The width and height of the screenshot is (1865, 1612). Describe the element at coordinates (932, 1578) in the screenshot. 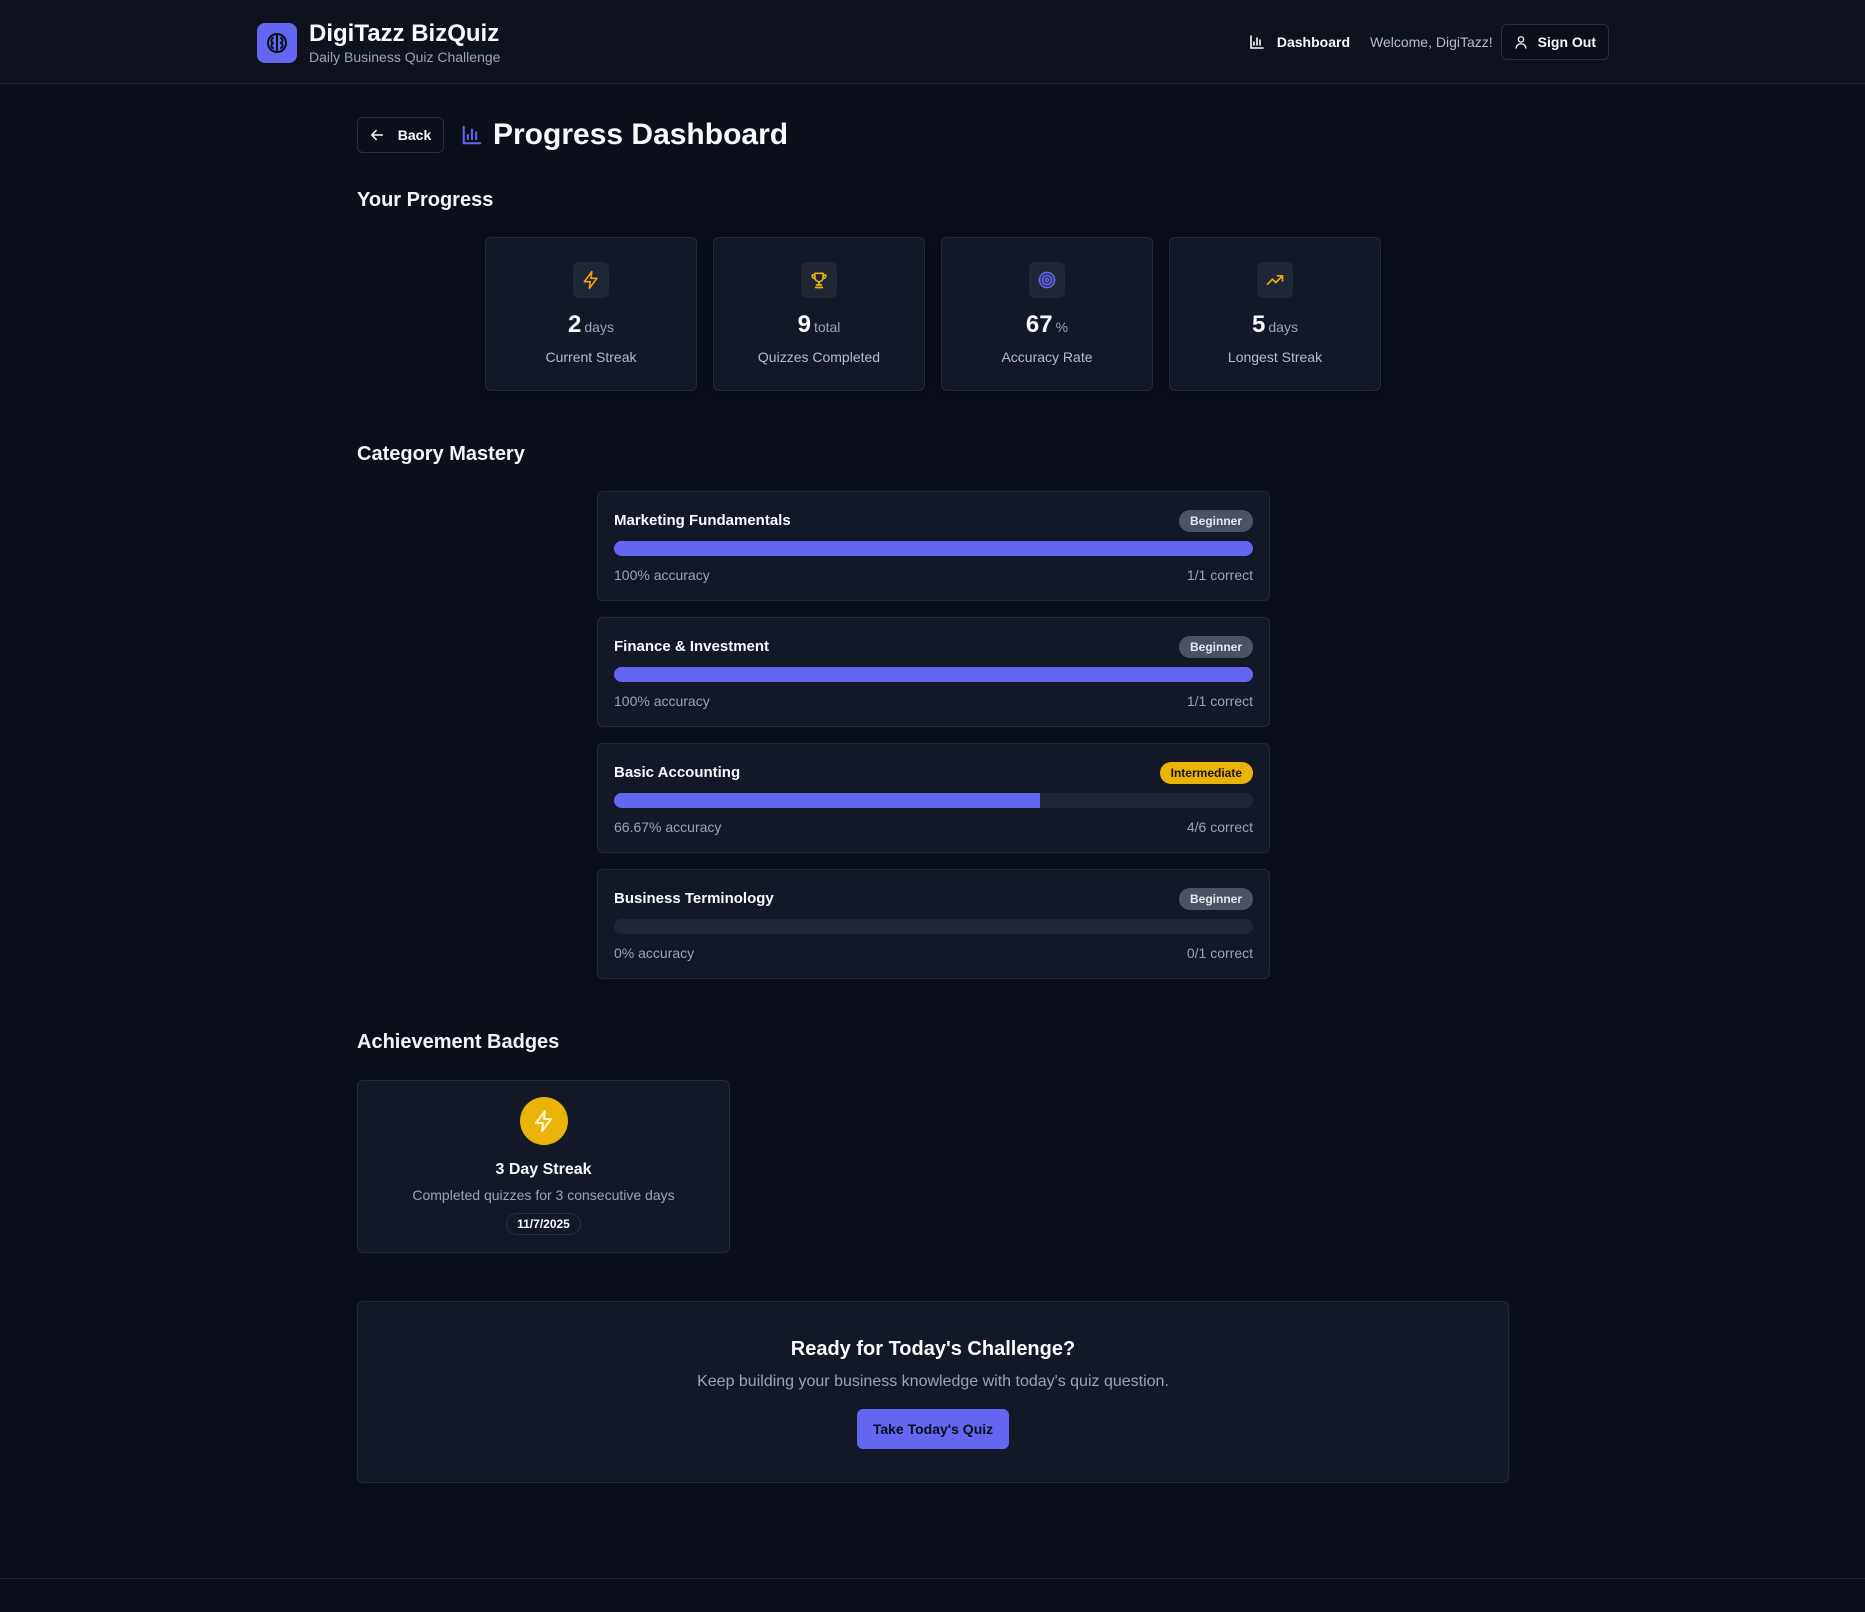

I see `footer-divider` at that location.